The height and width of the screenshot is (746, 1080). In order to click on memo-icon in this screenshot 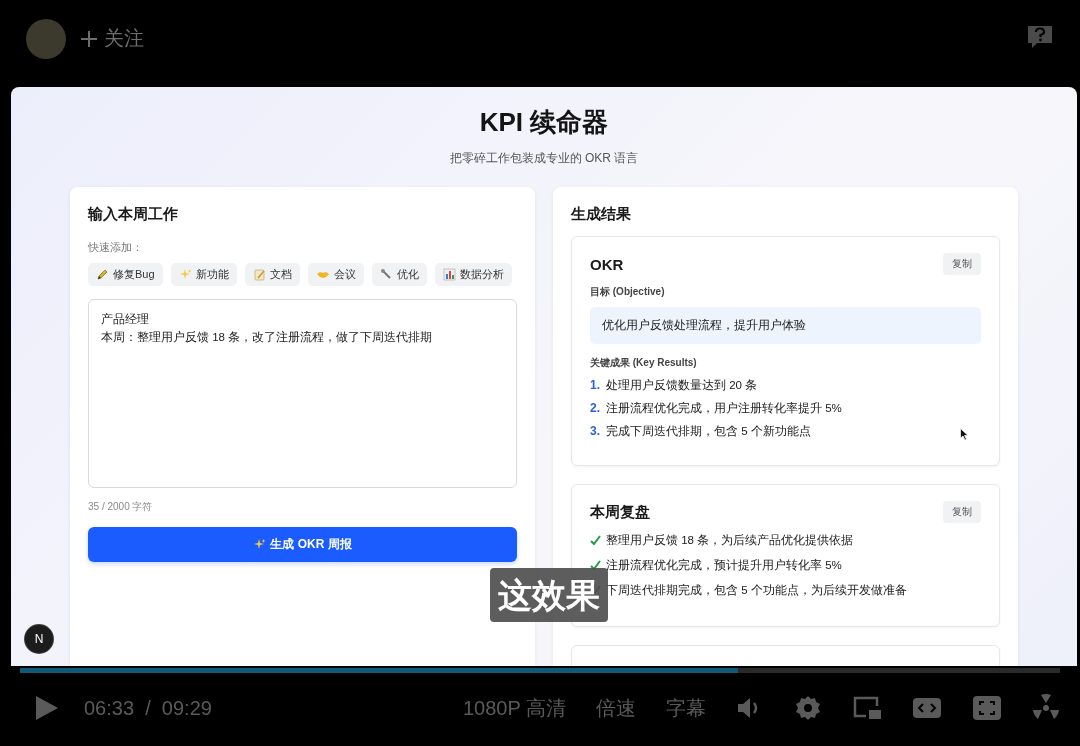, I will do `click(259, 274)`.